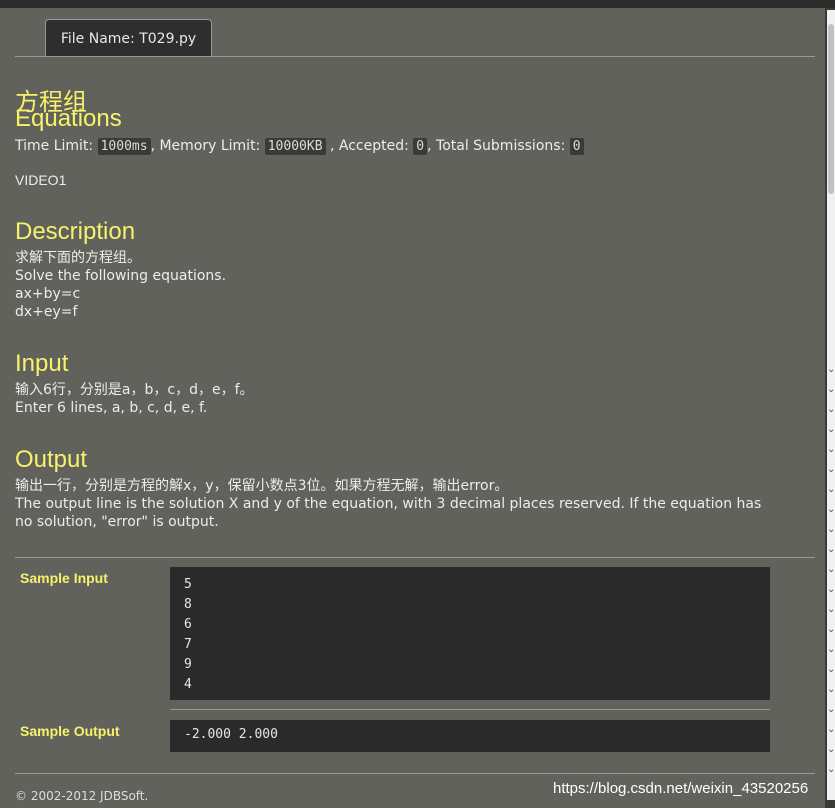 This screenshot has width=835, height=808. I want to click on sample-input-line: 7, so click(188, 644).